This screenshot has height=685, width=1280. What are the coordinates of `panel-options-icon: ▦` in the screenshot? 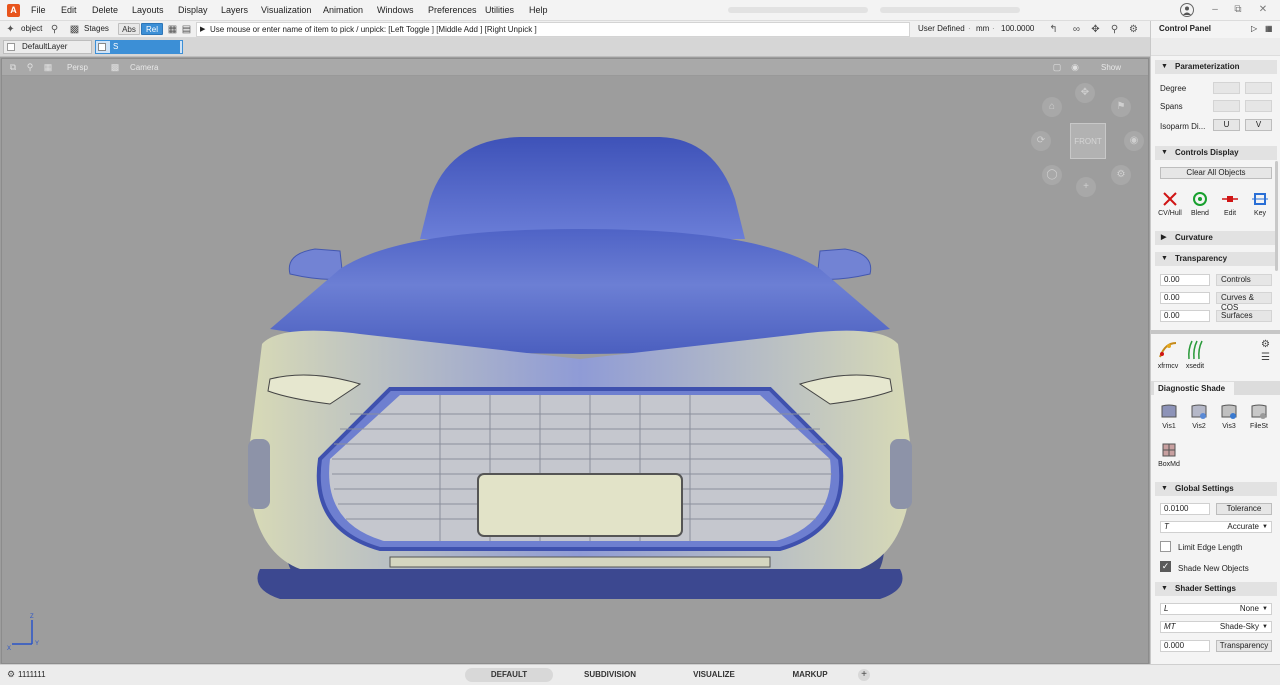 It's located at (1269, 28).